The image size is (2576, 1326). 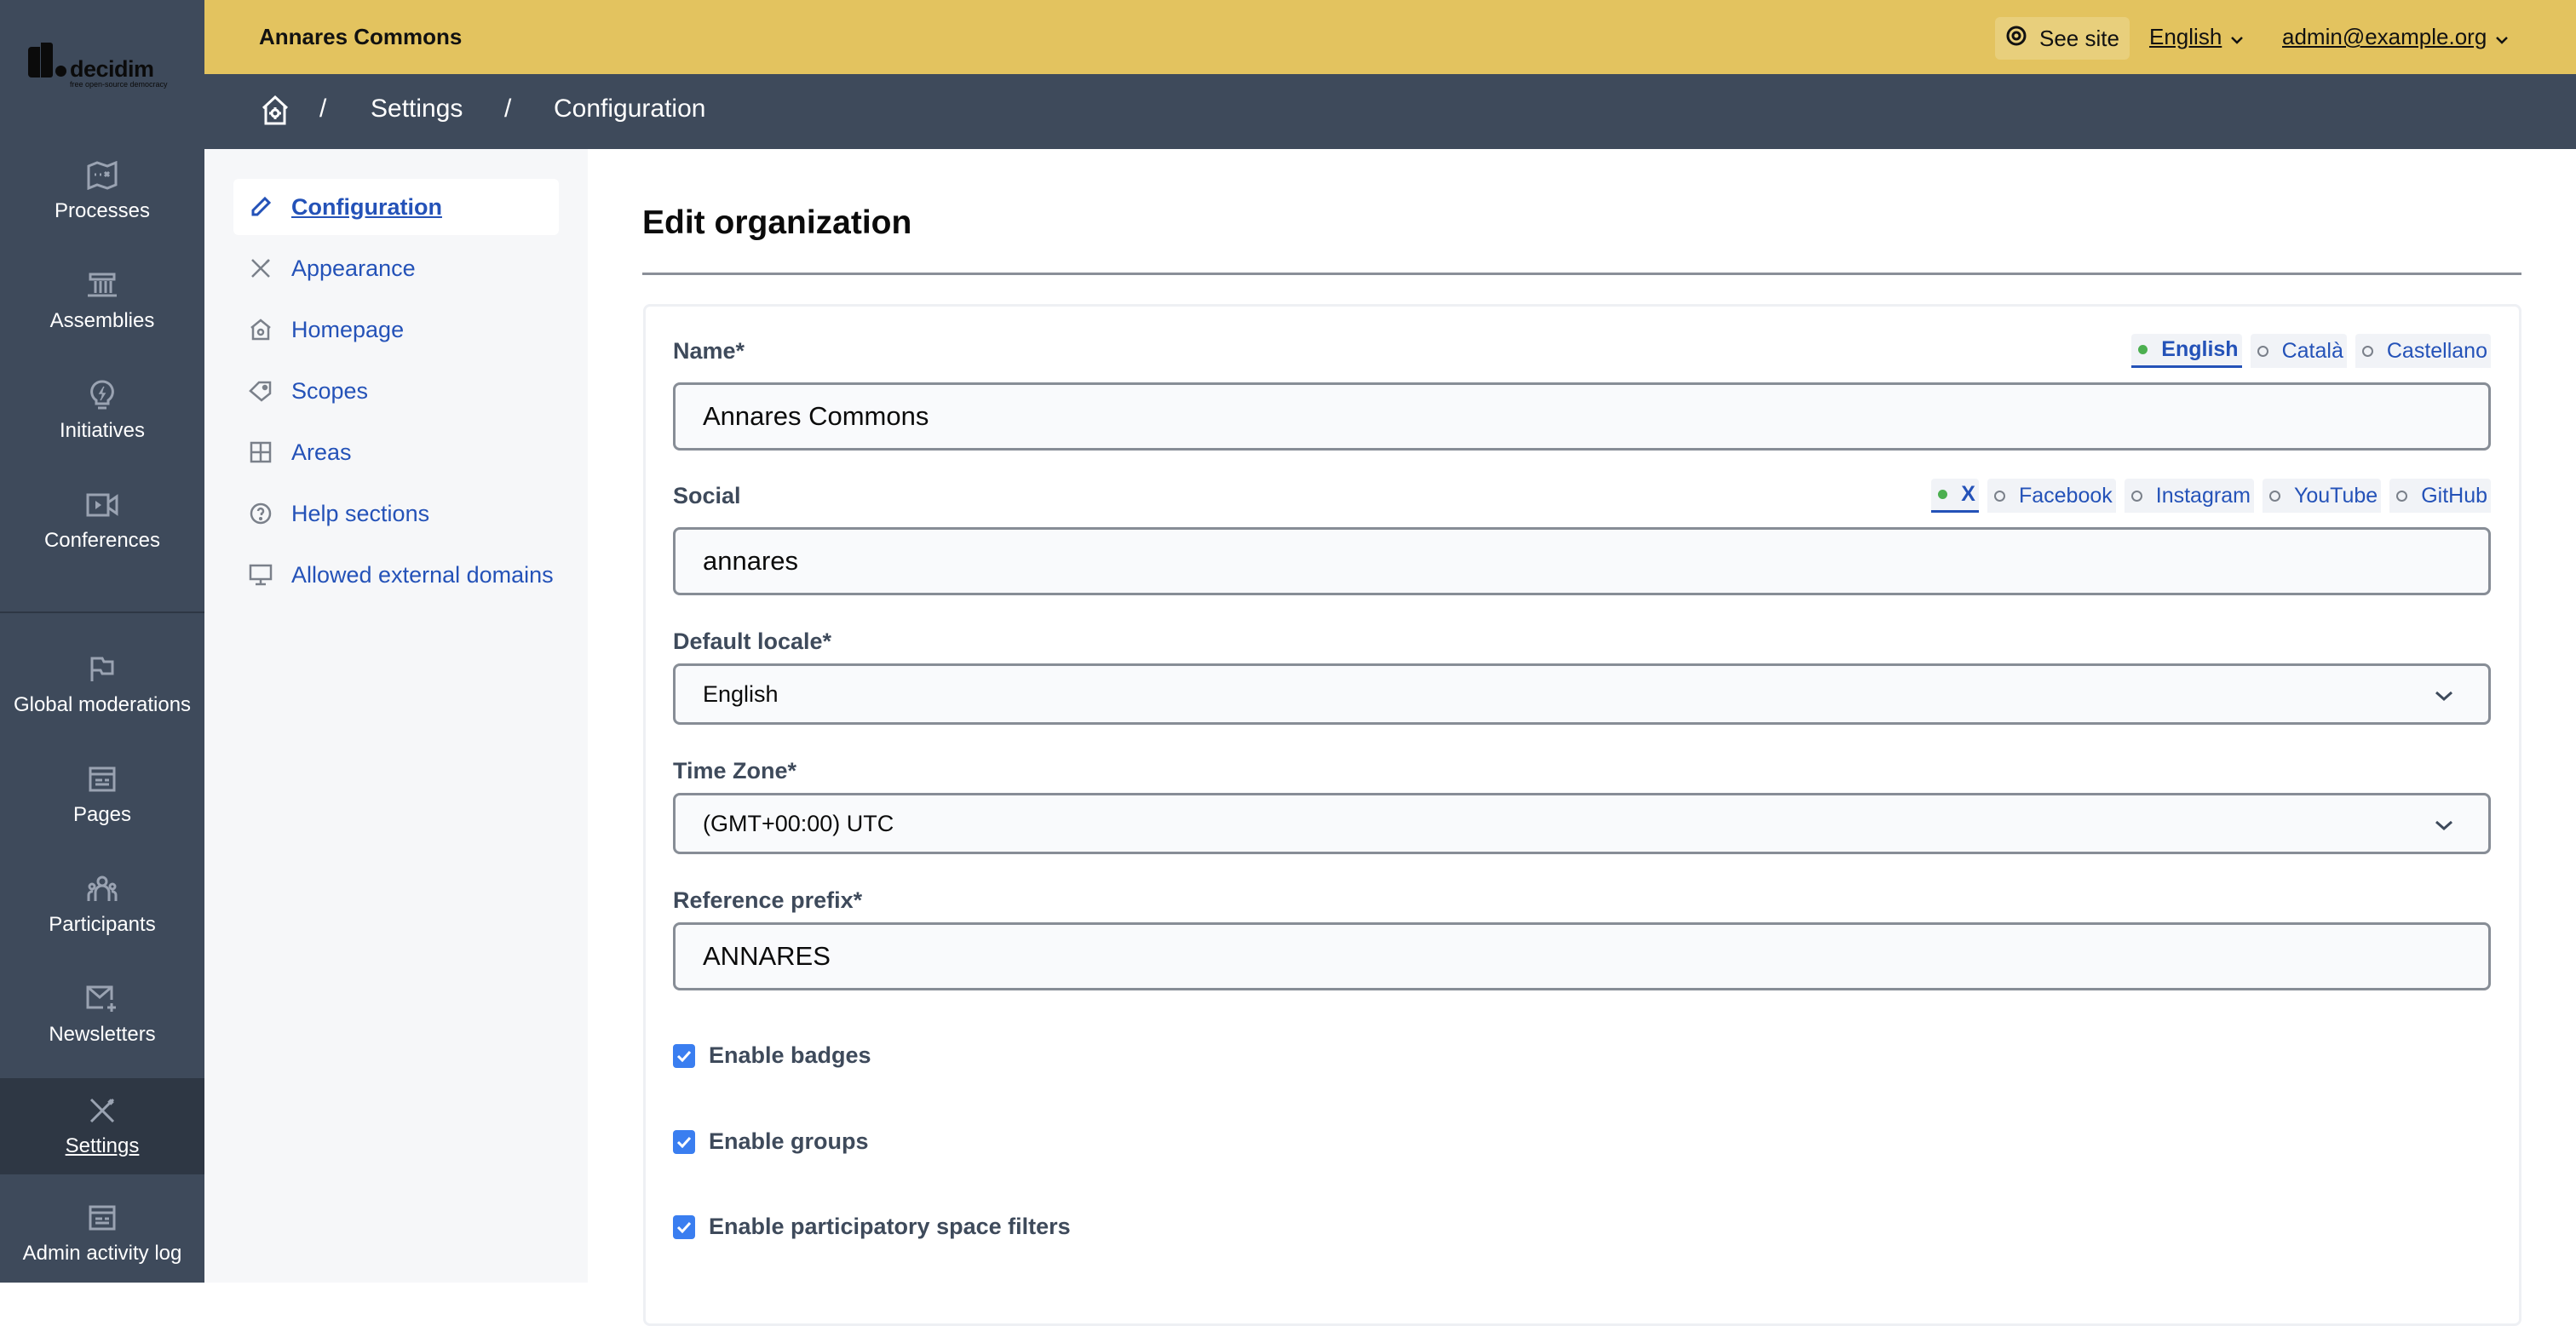 What do you see at coordinates (102, 1253) in the screenshot?
I see `sidebar-item-label: Admin activity log` at bounding box center [102, 1253].